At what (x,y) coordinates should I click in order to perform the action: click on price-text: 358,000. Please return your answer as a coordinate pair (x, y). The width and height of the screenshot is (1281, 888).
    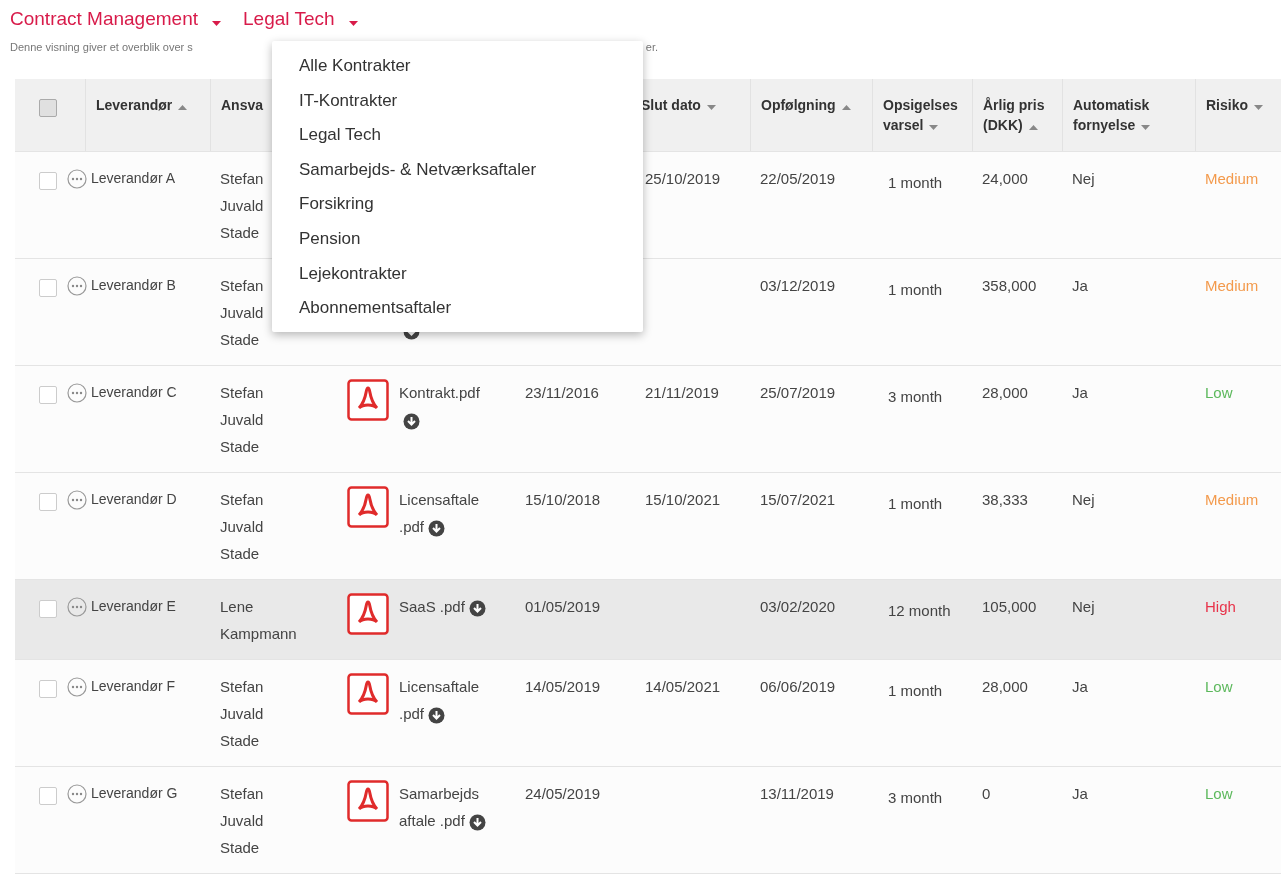
    Looking at the image, I should click on (1009, 286).